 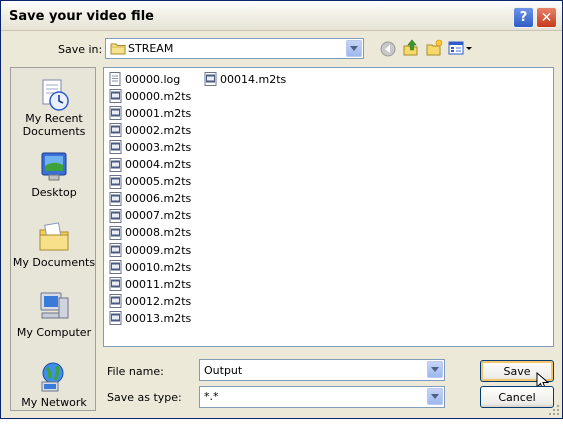 I want to click on view-menu-icon, so click(x=460, y=48).